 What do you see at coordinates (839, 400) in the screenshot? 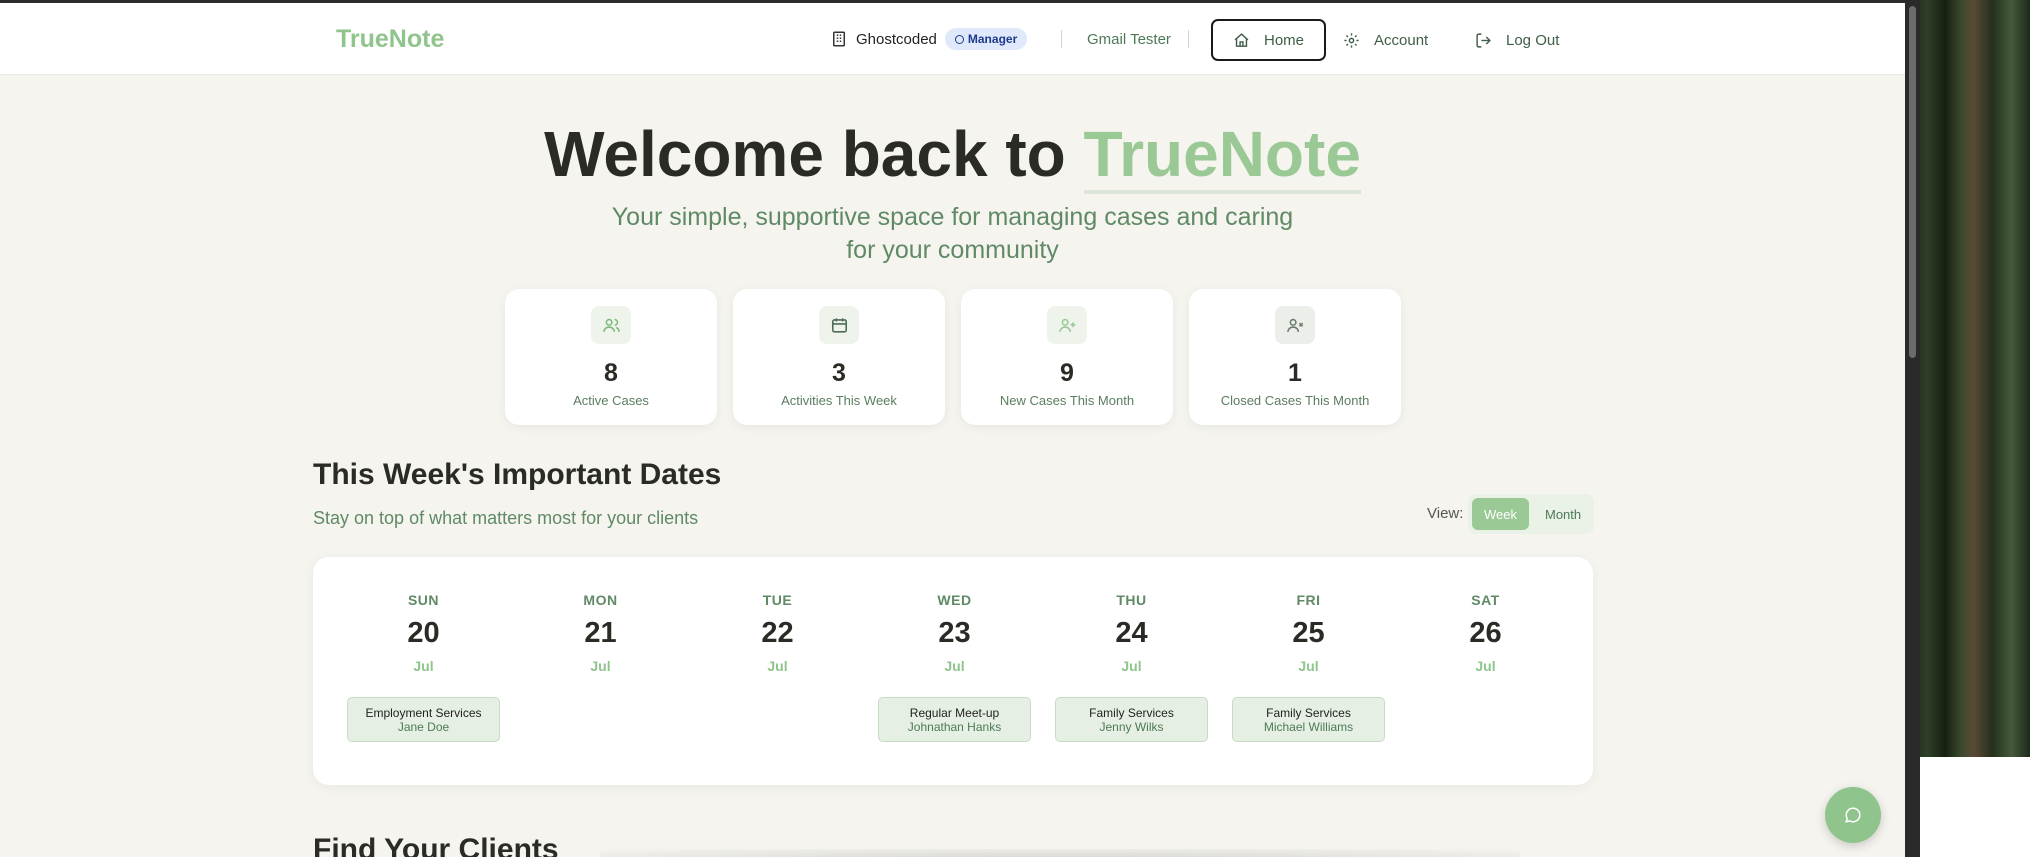
I see `stat-label: Activities This Week` at bounding box center [839, 400].